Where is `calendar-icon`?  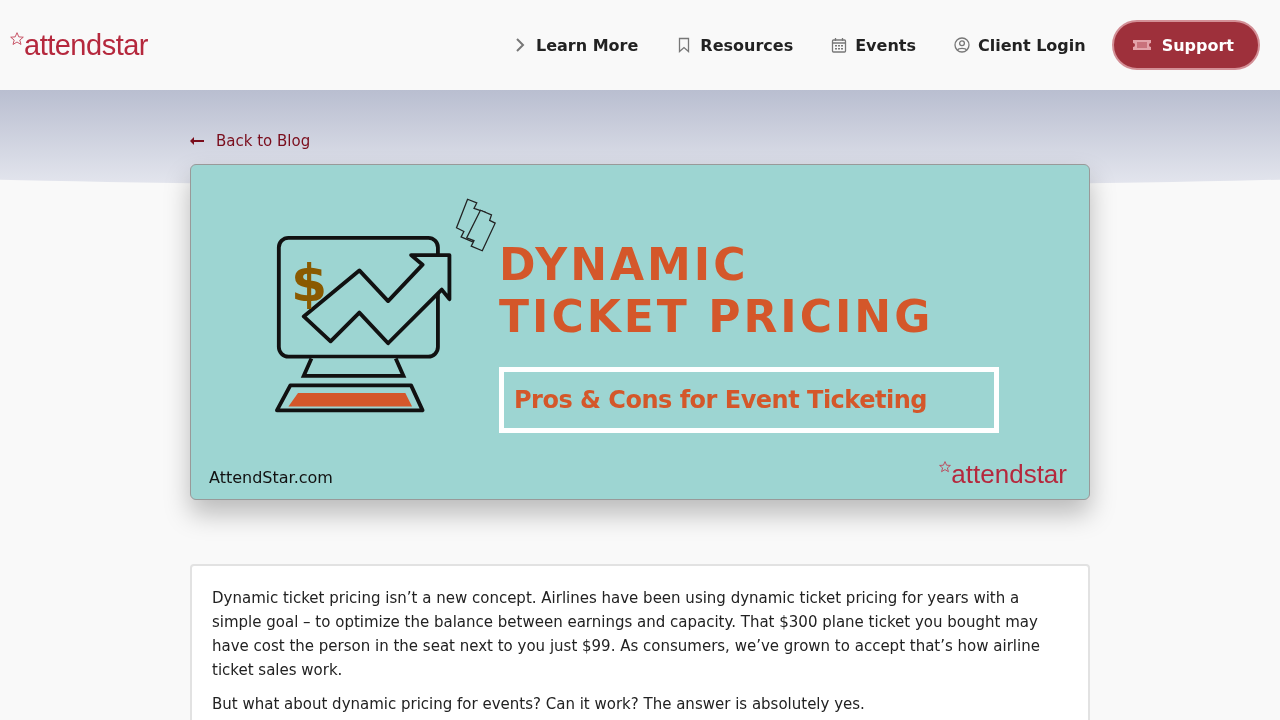 calendar-icon is located at coordinates (839, 45).